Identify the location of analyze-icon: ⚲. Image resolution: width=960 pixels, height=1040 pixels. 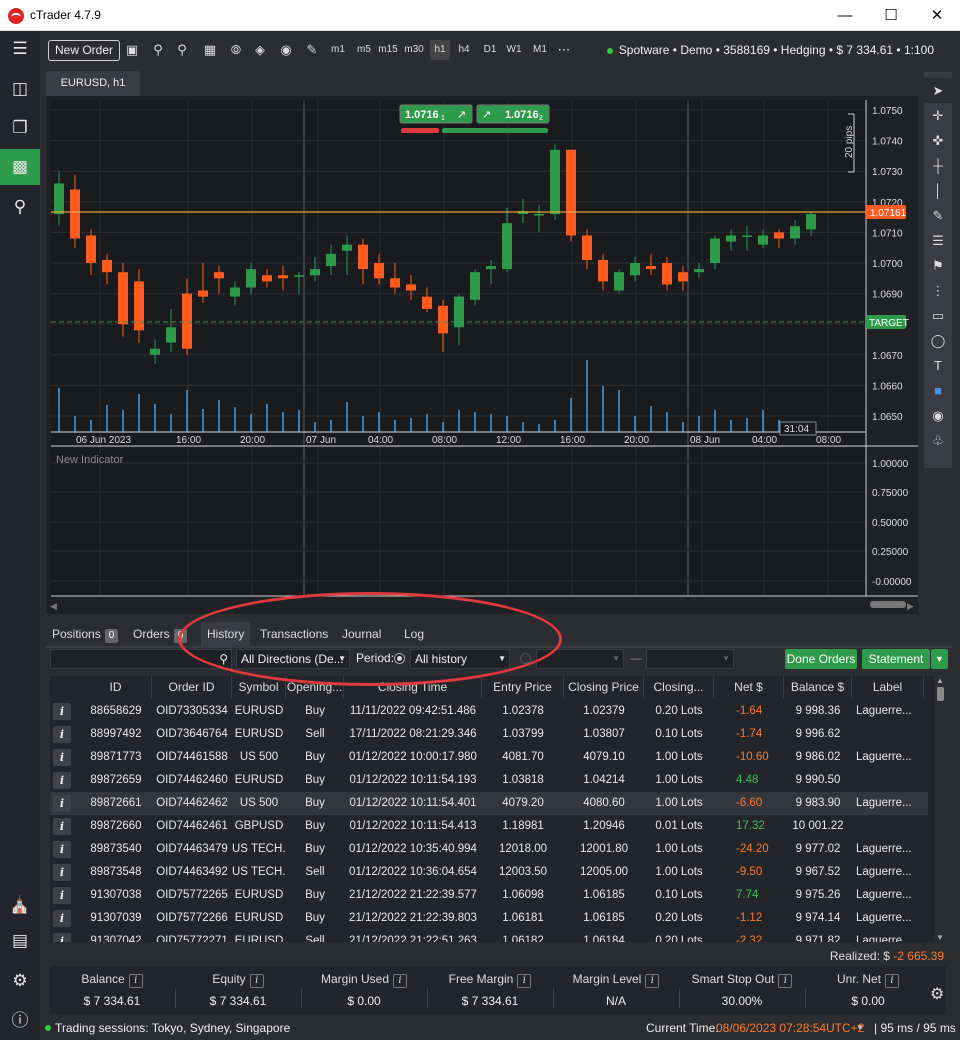
(20, 207).